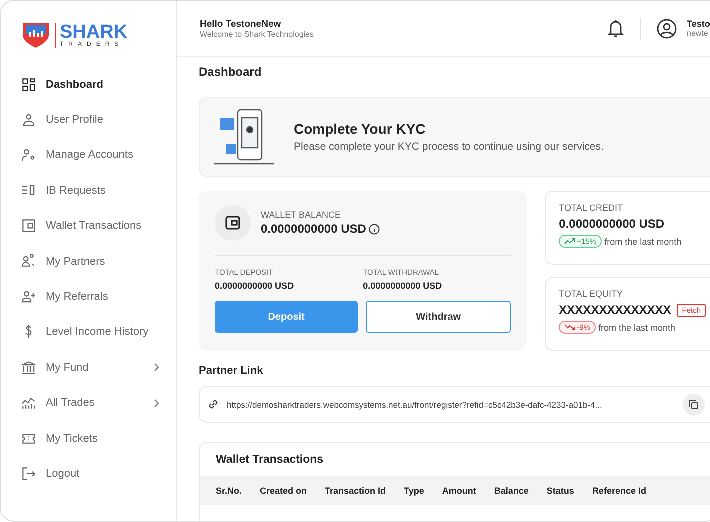  I want to click on wallet-balance-label: WALLET BALANCE, so click(301, 215).